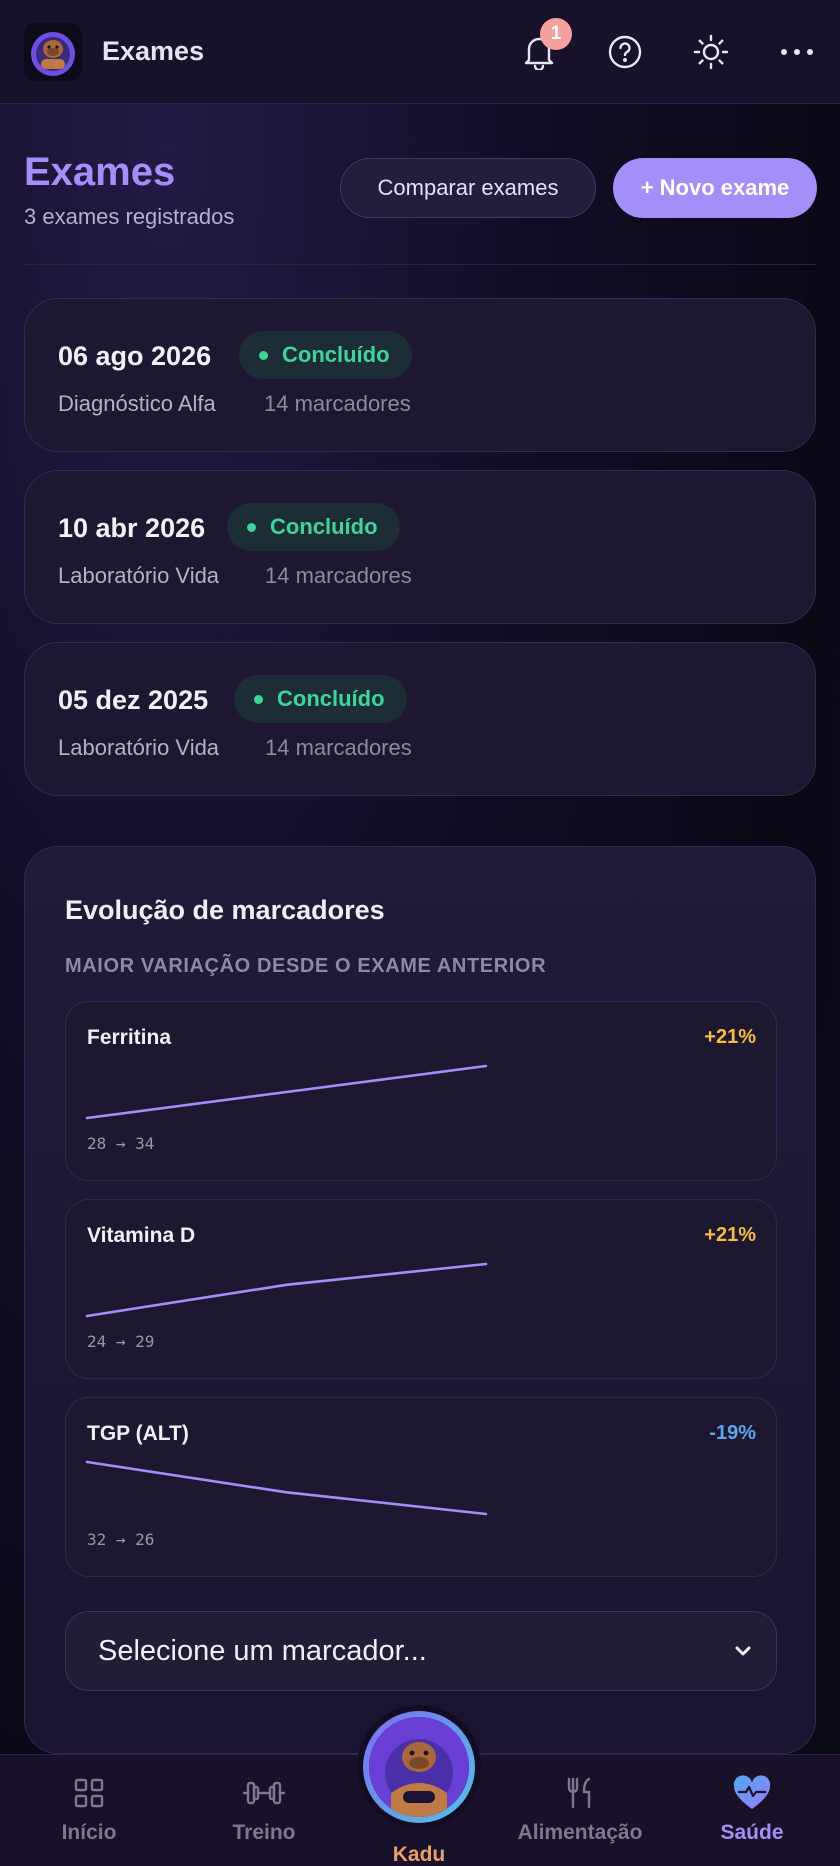  Describe the element at coordinates (468, 188) in the screenshot. I see `compare-exams-button: Comparar exames` at that location.